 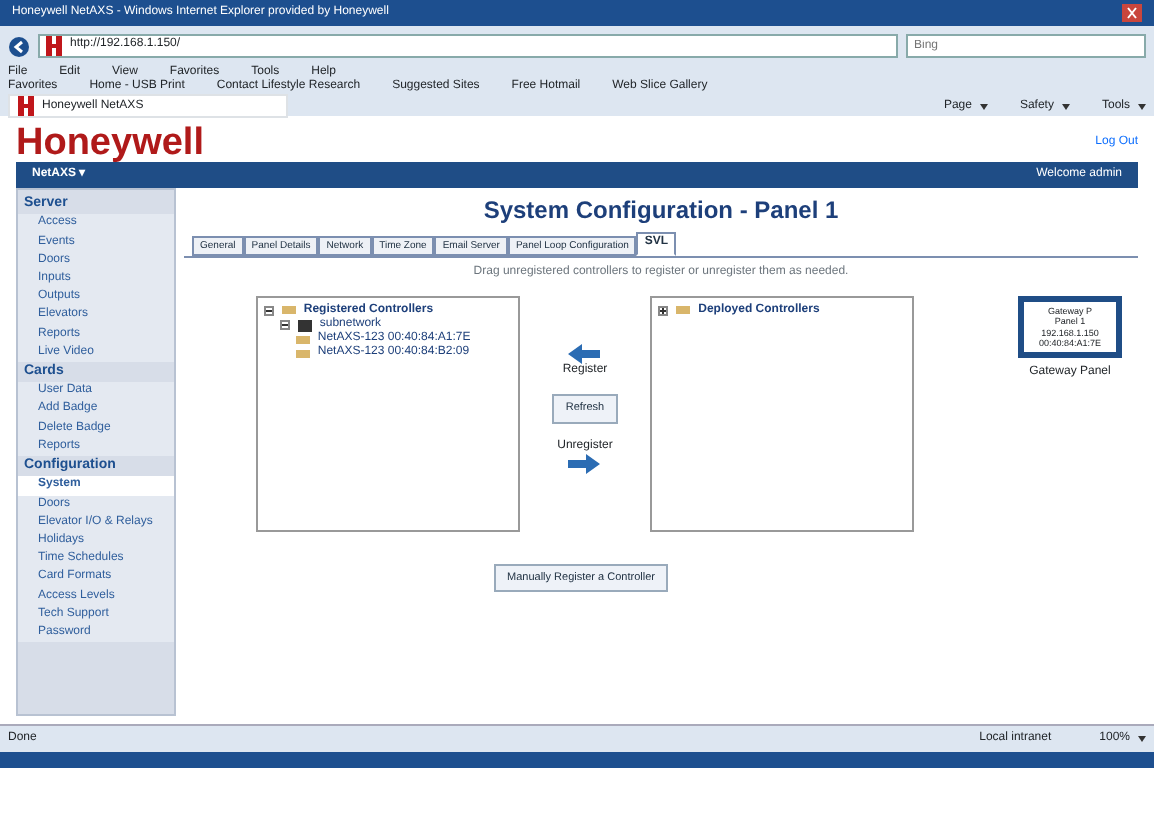 I want to click on folder-icon, so click(x=304, y=325).